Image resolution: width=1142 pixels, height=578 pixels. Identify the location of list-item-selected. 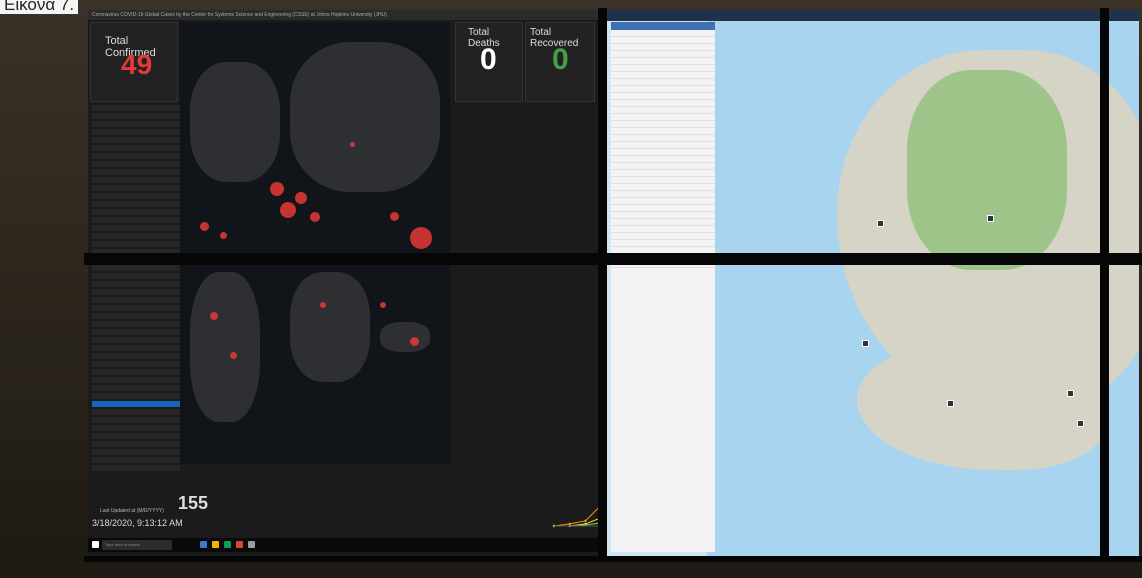
(136, 404).